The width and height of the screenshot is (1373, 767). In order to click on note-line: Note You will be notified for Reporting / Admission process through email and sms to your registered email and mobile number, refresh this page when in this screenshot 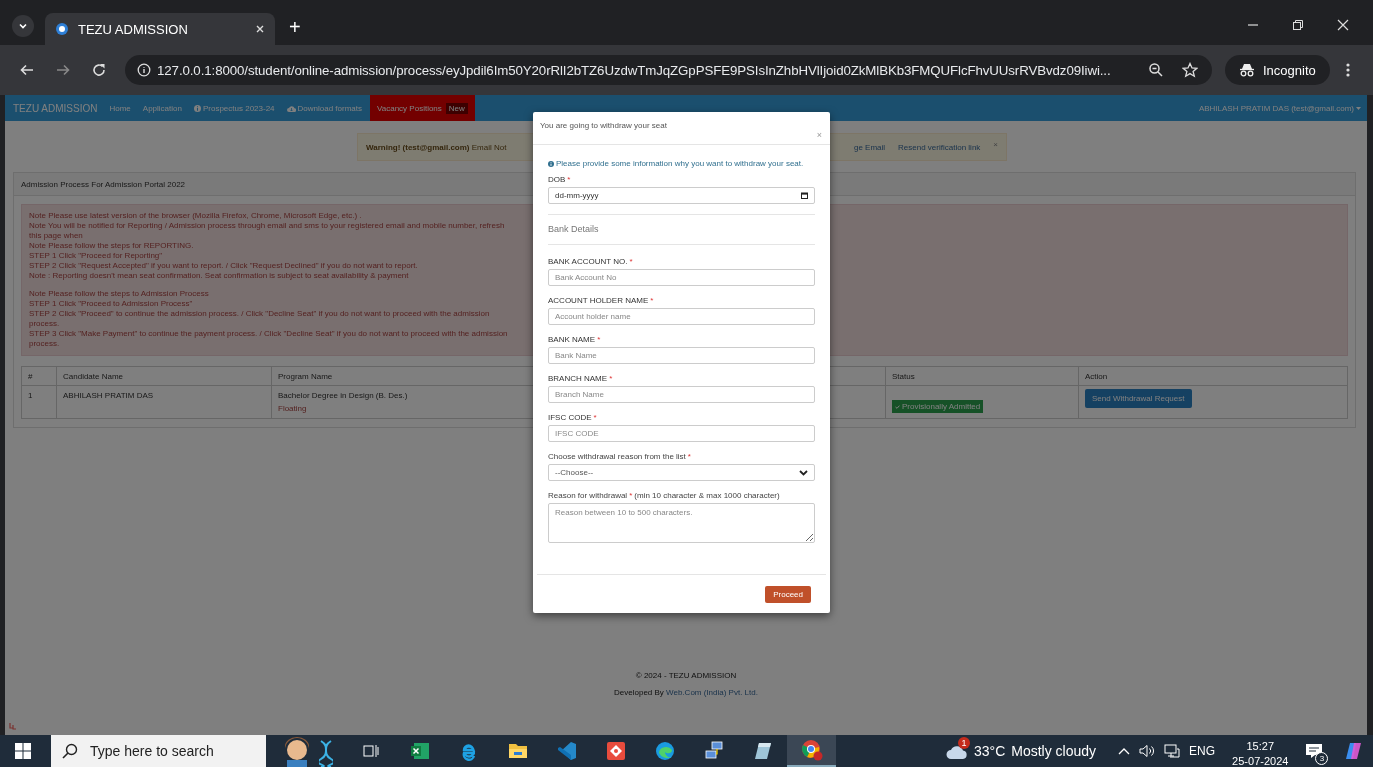, I will do `click(267, 231)`.